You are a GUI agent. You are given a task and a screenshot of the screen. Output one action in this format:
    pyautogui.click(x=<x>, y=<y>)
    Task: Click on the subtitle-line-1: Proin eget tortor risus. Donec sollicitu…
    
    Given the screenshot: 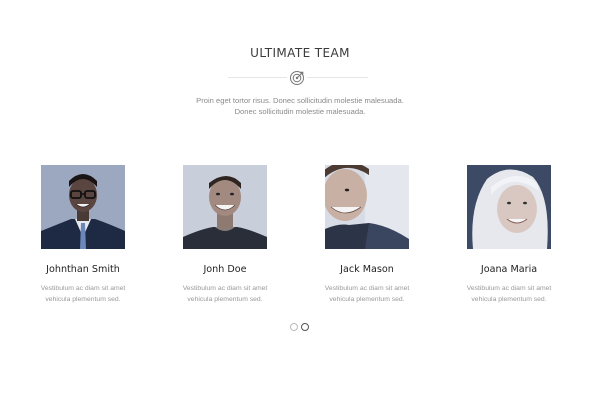 What is the action you would take?
    pyautogui.click(x=300, y=100)
    